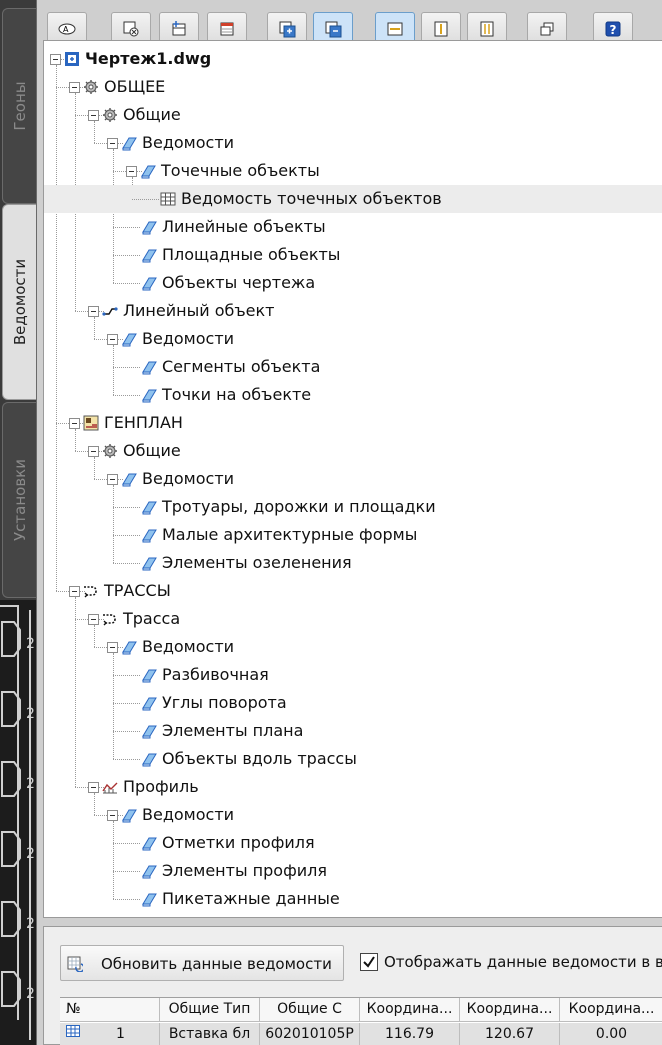 This screenshot has height=1045, width=662. What do you see at coordinates (148, 58) in the screenshot?
I see `tree-node-label: Чертеж1.dwg` at bounding box center [148, 58].